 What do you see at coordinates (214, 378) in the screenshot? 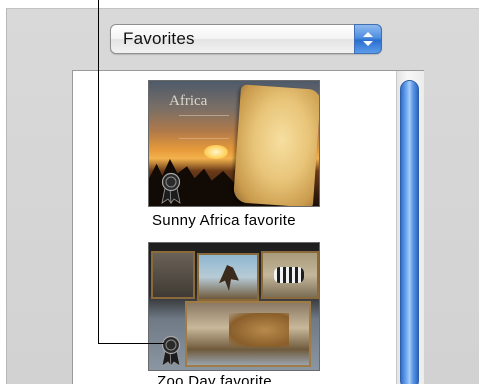
I see `list-item-caption: Zoo Day favorite` at bounding box center [214, 378].